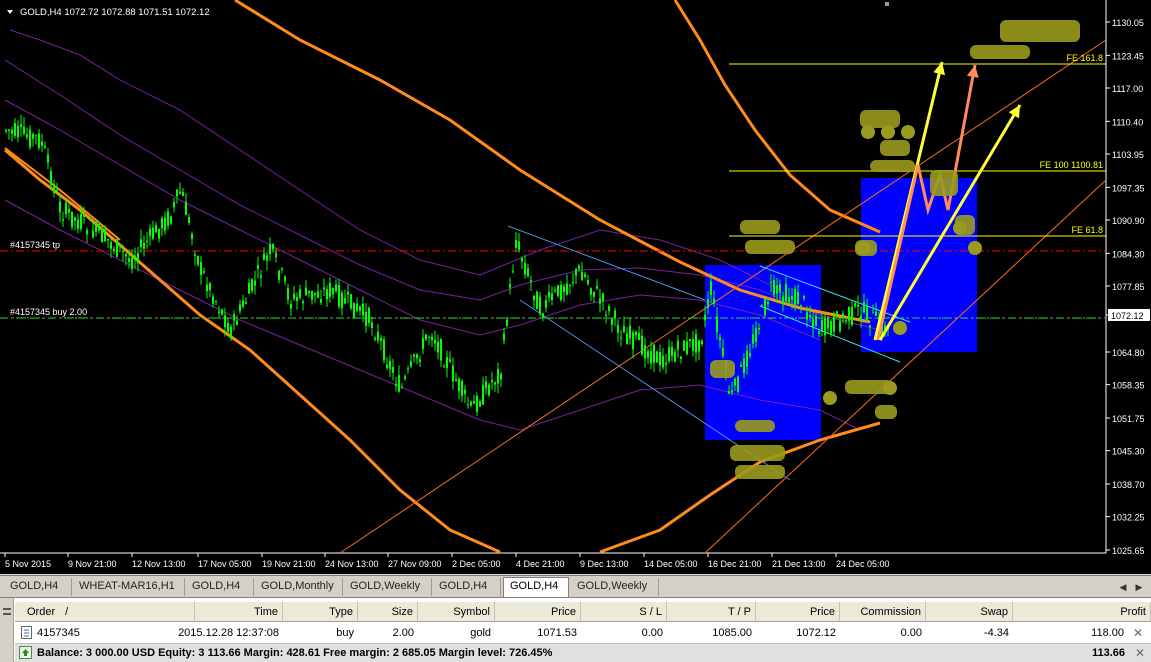 This screenshot has height=662, width=1151. What do you see at coordinates (38, 587) in the screenshot?
I see `tab-gold-h4-1: GOLD,H4` at bounding box center [38, 587].